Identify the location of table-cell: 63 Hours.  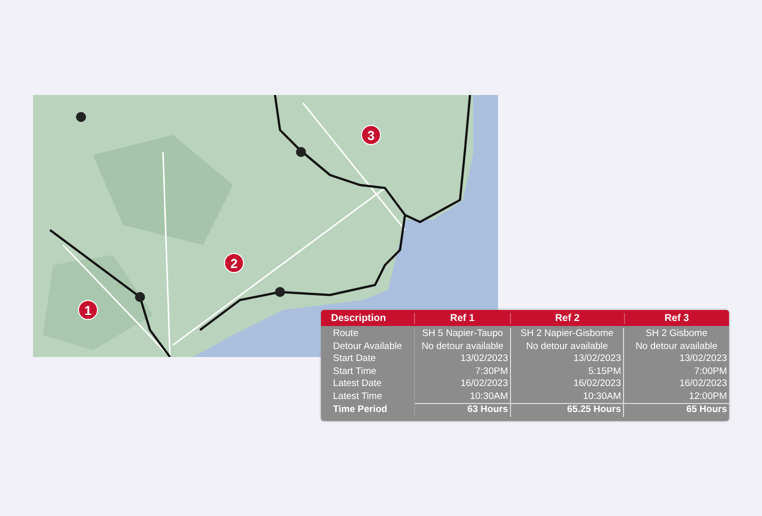
(463, 410).